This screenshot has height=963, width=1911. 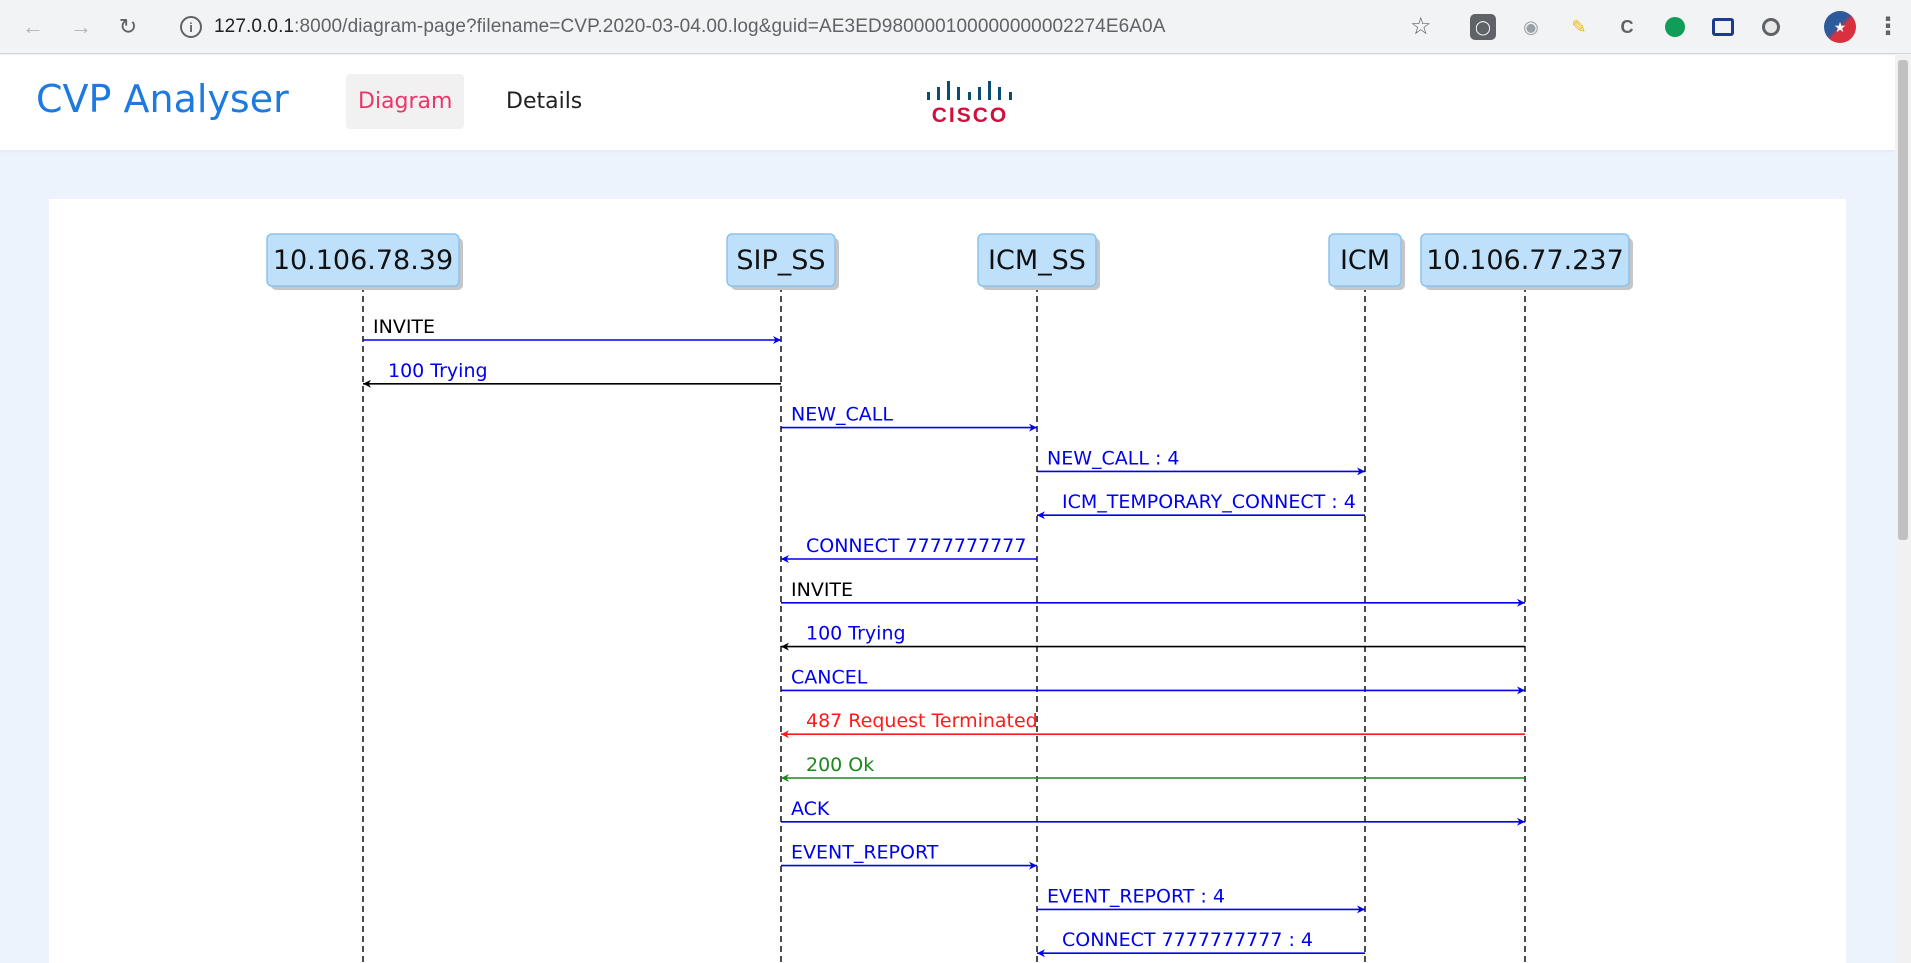 I want to click on star-icon: ☆, so click(x=1421, y=26).